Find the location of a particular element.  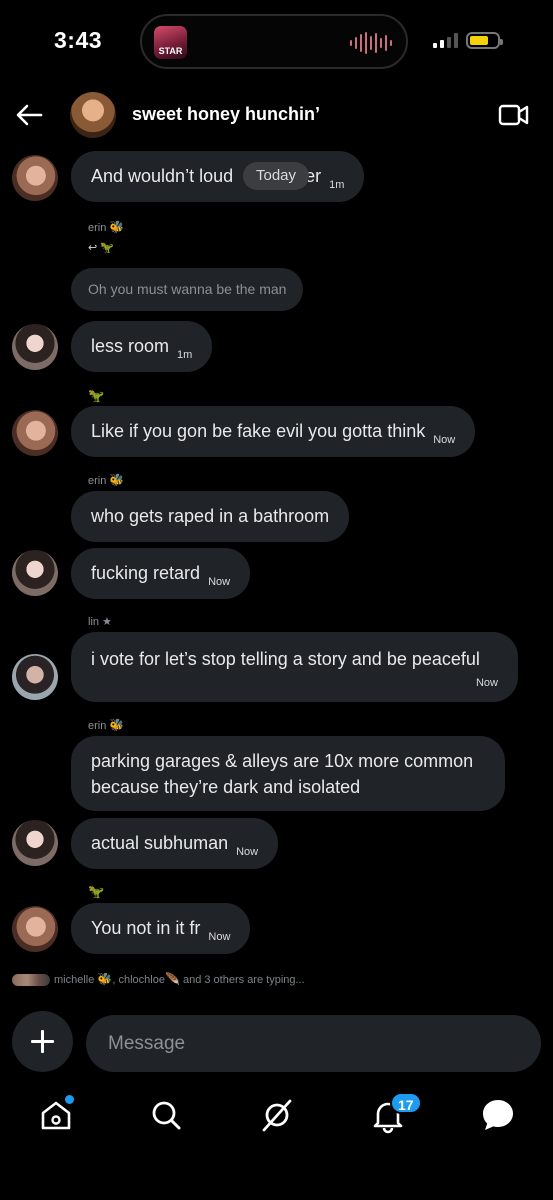

notifications-icon: 17 is located at coordinates (395, 1113).